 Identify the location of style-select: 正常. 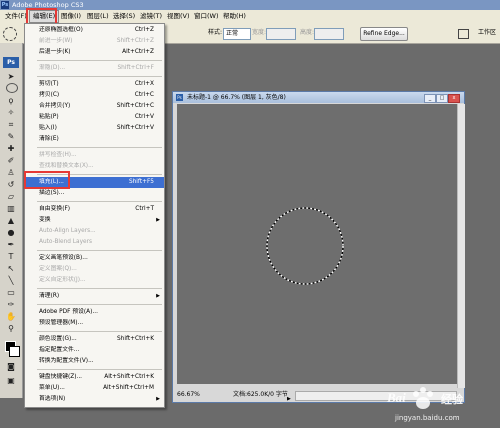
(237, 34).